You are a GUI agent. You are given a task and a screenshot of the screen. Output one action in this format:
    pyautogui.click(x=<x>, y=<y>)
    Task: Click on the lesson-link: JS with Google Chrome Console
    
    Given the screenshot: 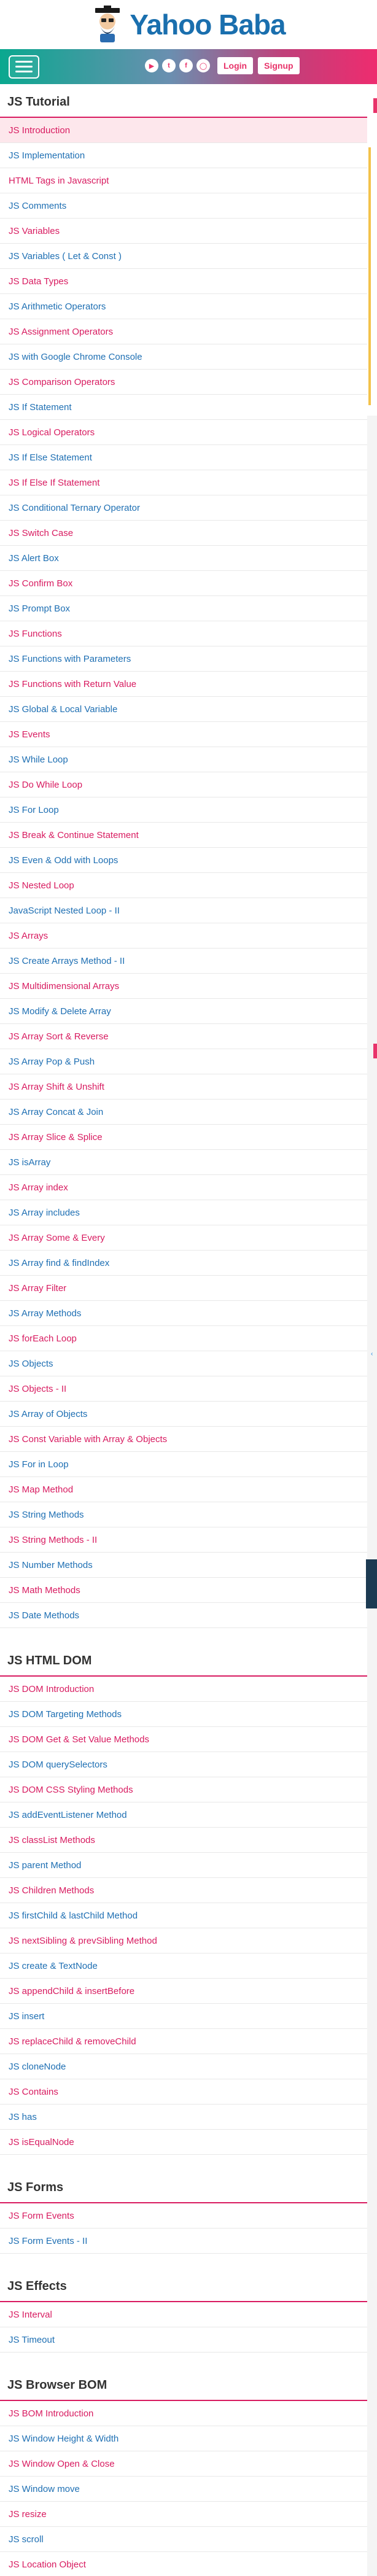 What is the action you would take?
    pyautogui.click(x=183, y=357)
    